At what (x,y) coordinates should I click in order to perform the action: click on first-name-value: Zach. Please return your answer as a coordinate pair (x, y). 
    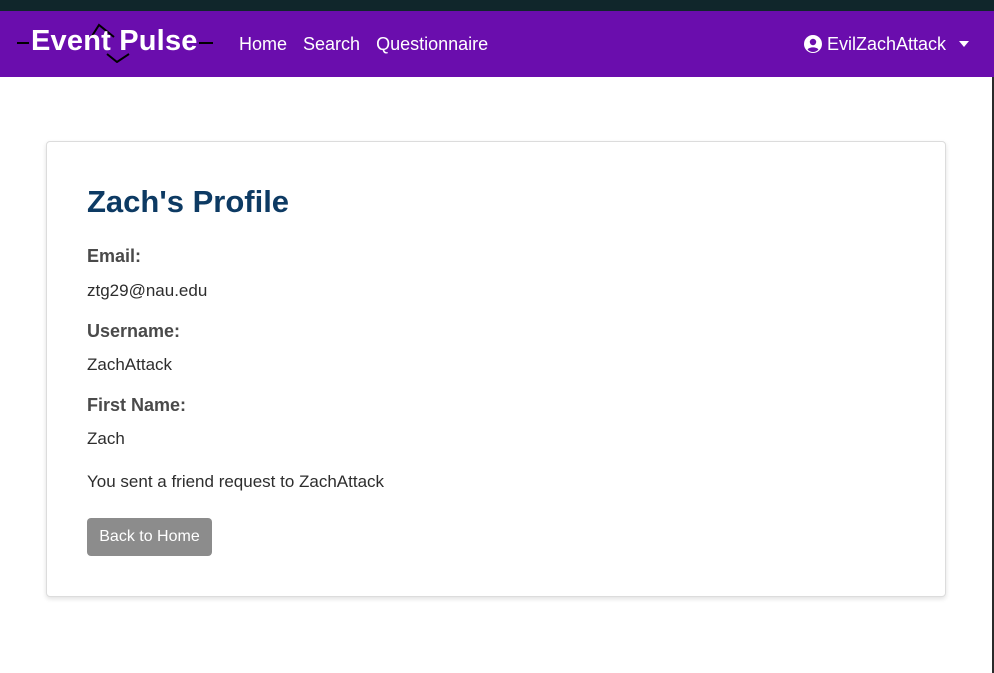
    Looking at the image, I should click on (106, 438).